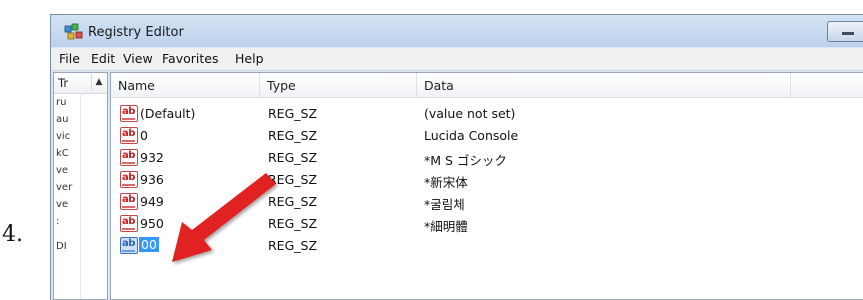 The height and width of the screenshot is (300, 863). What do you see at coordinates (103, 58) in the screenshot?
I see `menu-edit: Edit` at bounding box center [103, 58].